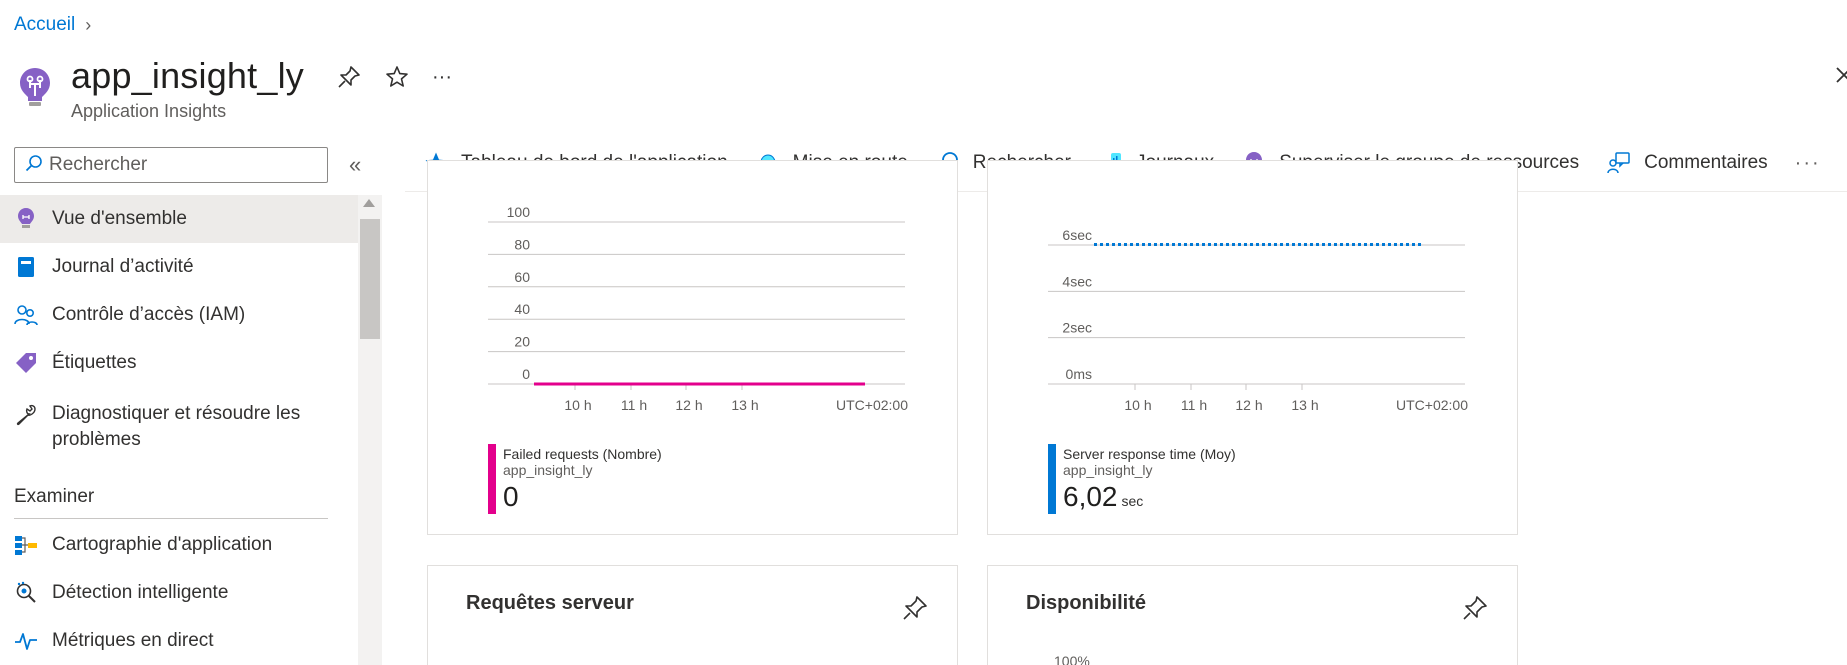  I want to click on nav-item-app-map: Cartographie d'application, so click(179, 545).